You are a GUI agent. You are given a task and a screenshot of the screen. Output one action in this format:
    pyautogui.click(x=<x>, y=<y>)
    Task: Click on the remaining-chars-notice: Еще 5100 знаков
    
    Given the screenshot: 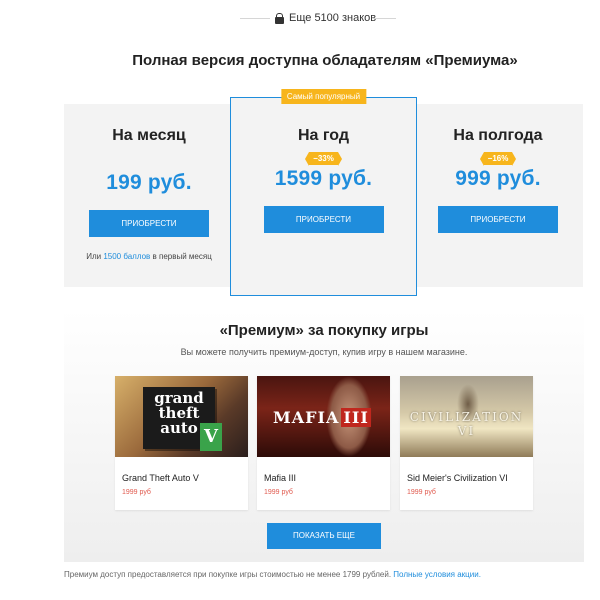 What is the action you would take?
    pyautogui.click(x=326, y=18)
    